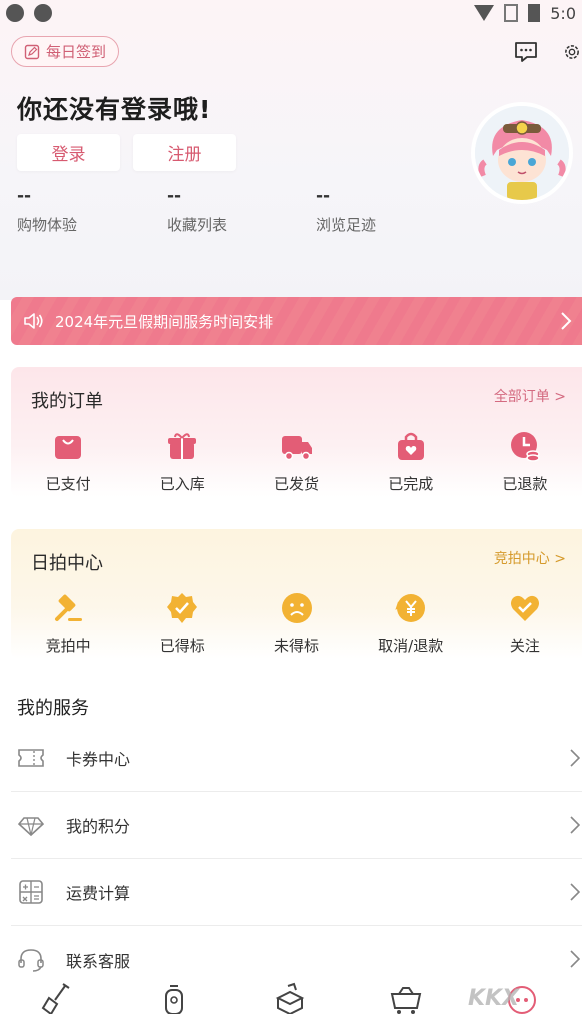 The width and height of the screenshot is (582, 1014). What do you see at coordinates (68, 484) in the screenshot?
I see `order-status-label: 已支付` at bounding box center [68, 484].